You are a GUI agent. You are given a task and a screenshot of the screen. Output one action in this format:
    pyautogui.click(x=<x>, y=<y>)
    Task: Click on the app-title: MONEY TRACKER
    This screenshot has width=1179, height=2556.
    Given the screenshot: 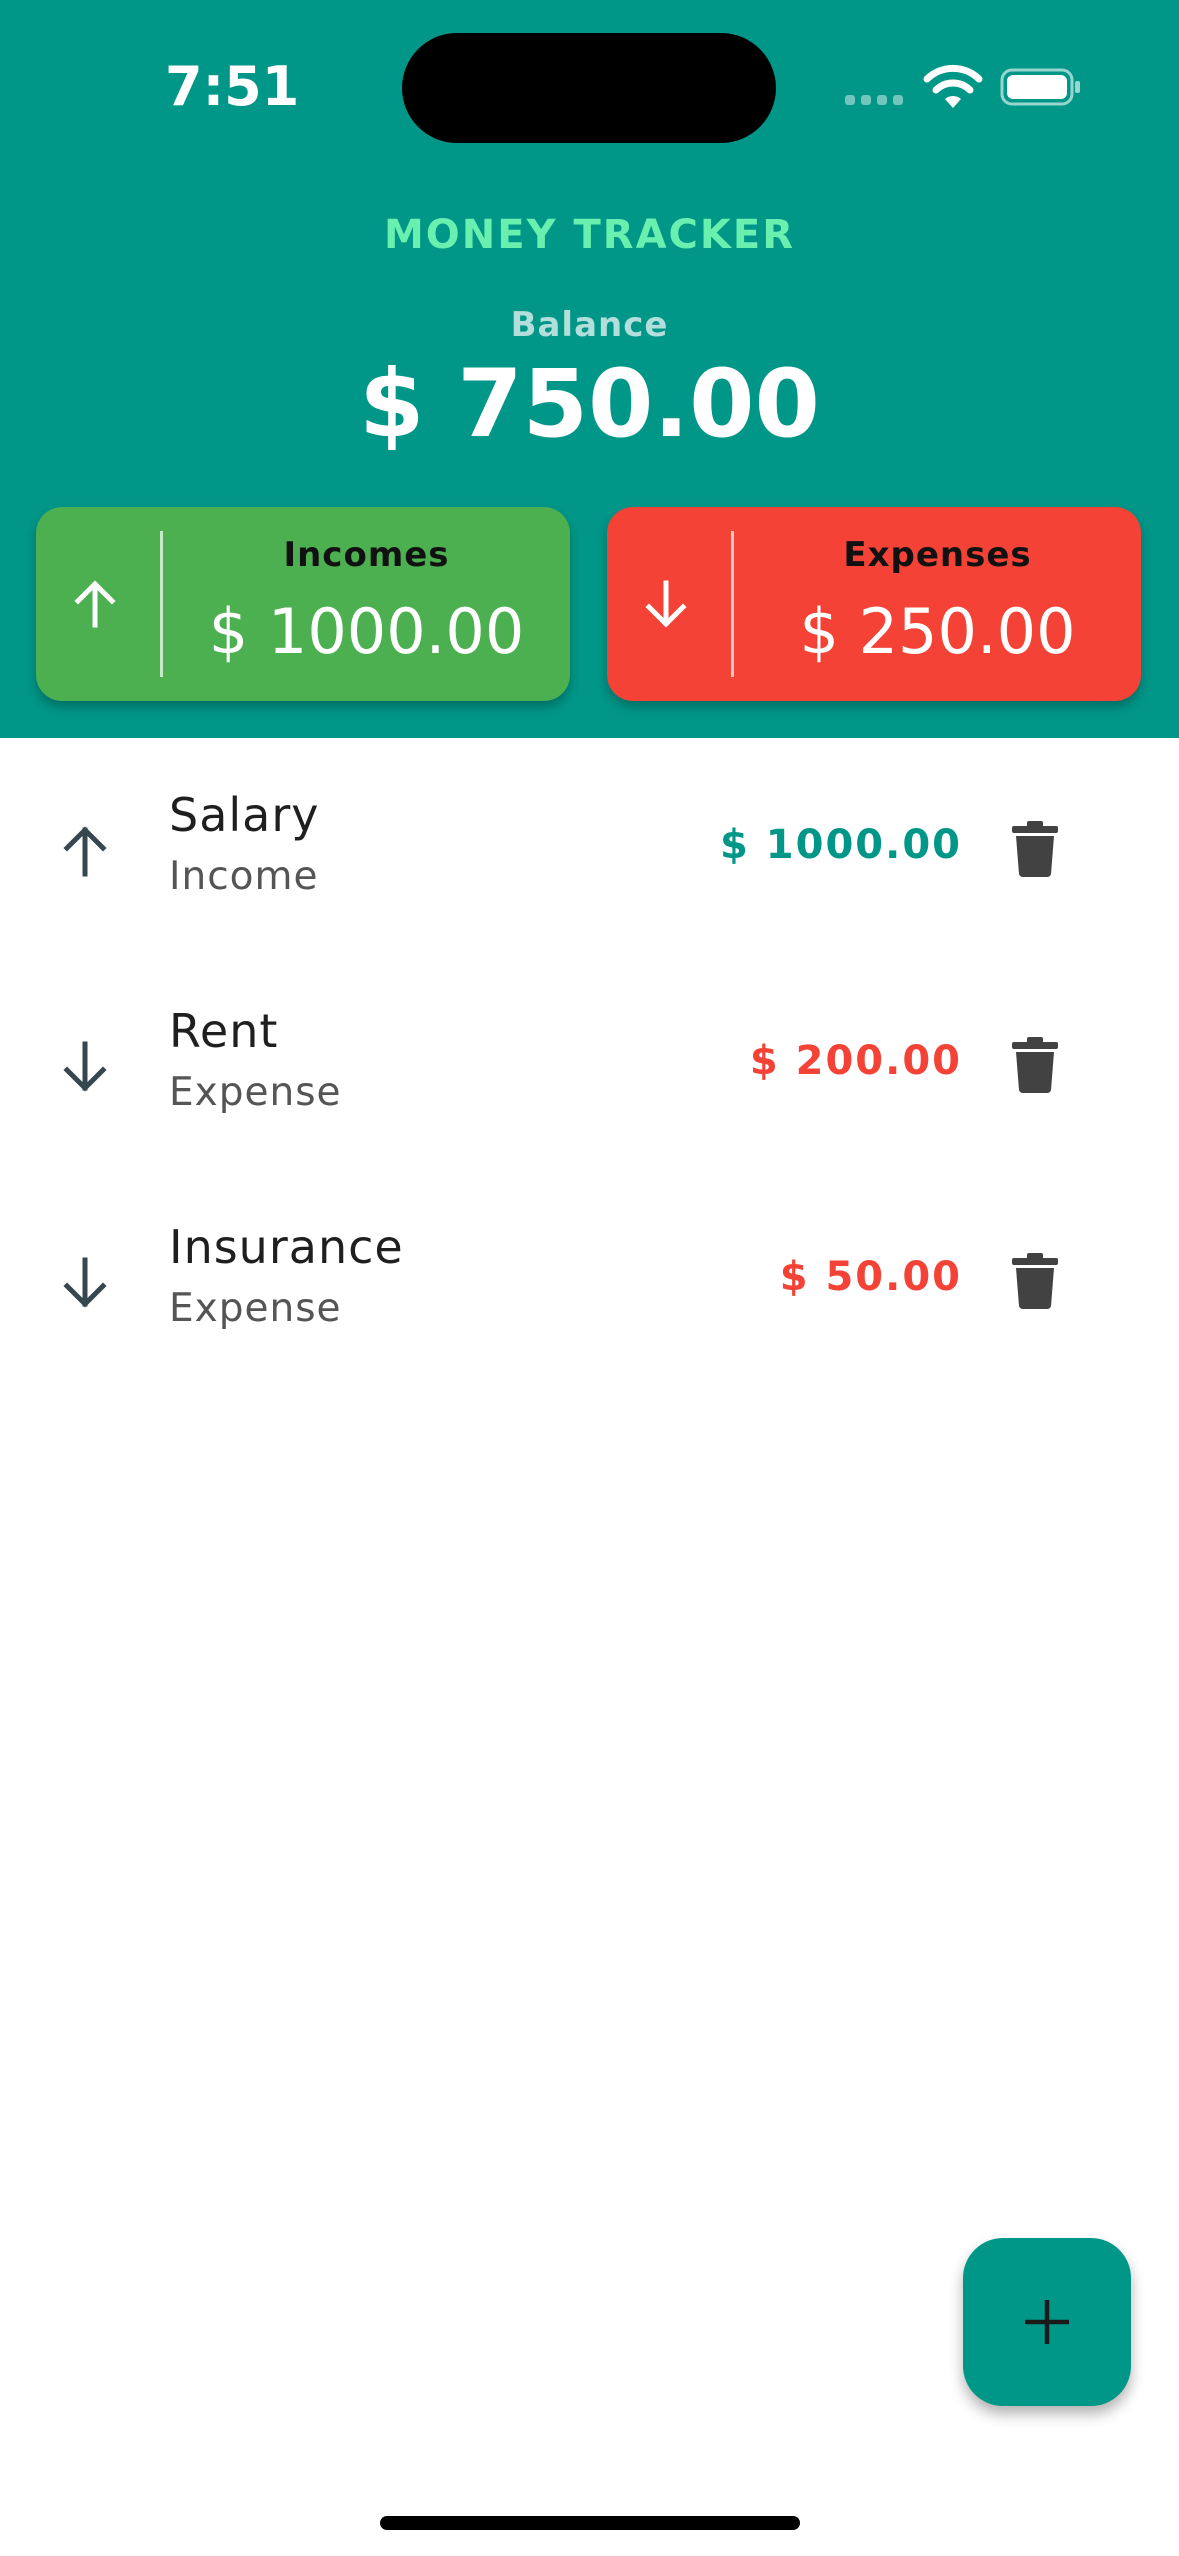 What is the action you would take?
    pyautogui.click(x=589, y=235)
    